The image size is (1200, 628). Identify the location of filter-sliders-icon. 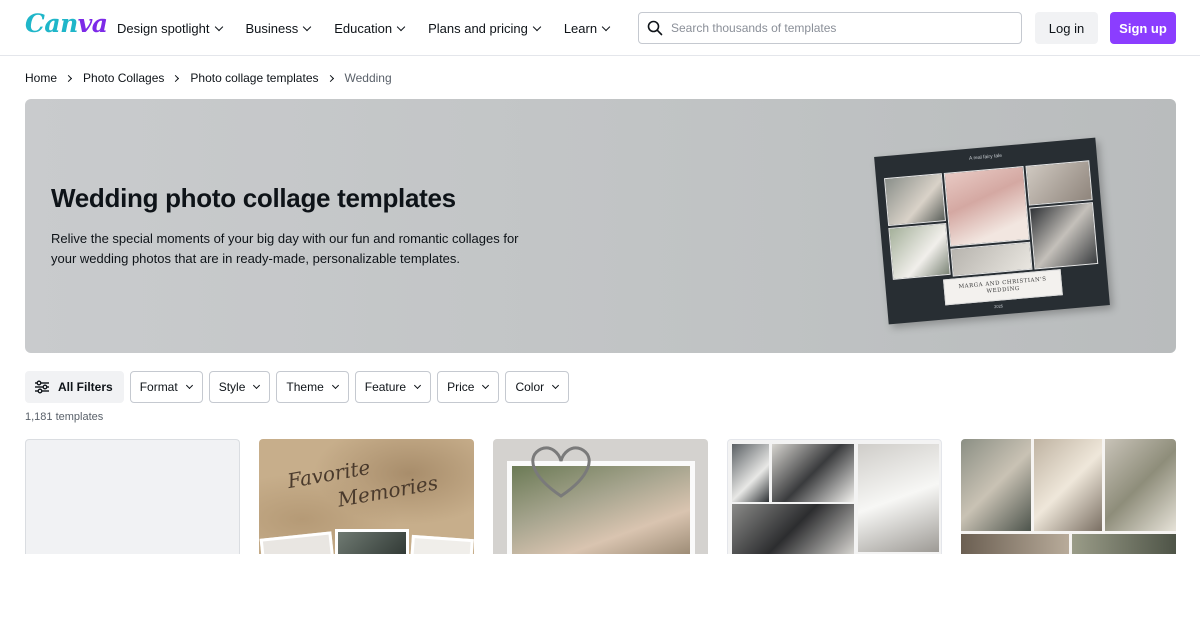
(42, 387).